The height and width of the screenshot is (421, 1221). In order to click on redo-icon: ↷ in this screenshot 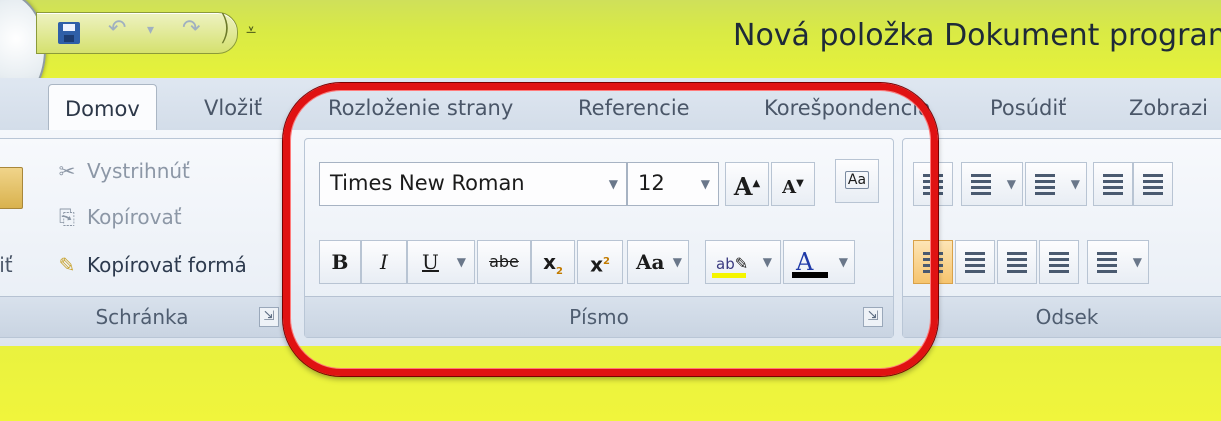, I will do `click(191, 28)`.